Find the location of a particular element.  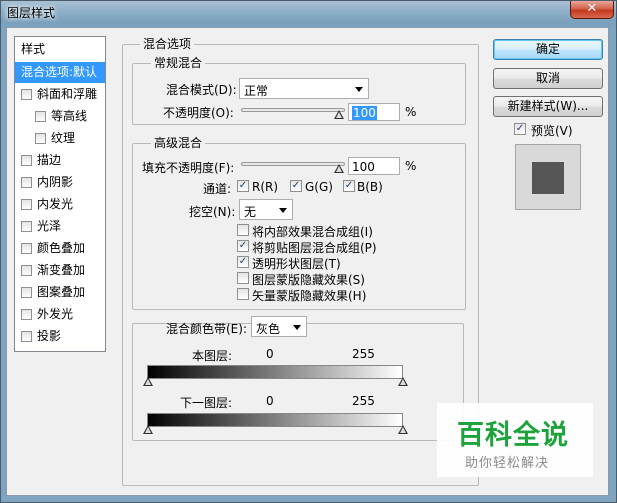

this-layer-low: 0 is located at coordinates (270, 354).